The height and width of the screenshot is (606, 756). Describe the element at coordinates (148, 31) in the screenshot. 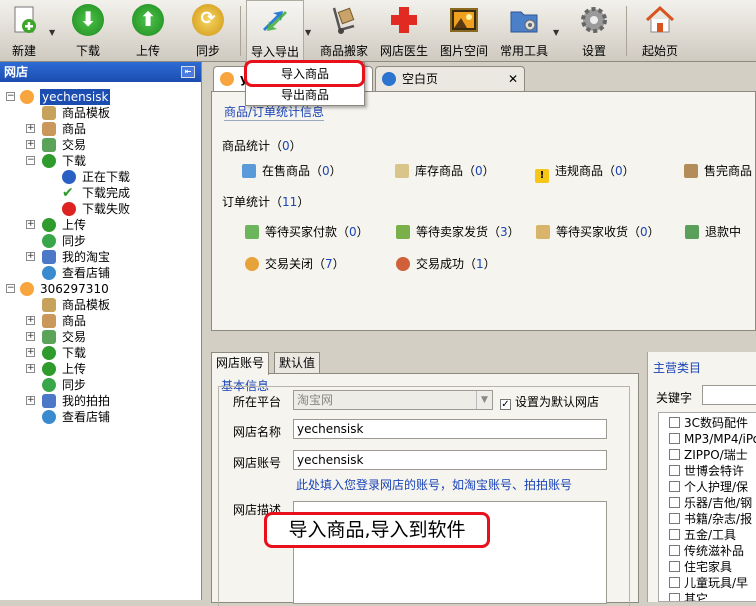

I see `upload-button: ⬆ 上传` at that location.